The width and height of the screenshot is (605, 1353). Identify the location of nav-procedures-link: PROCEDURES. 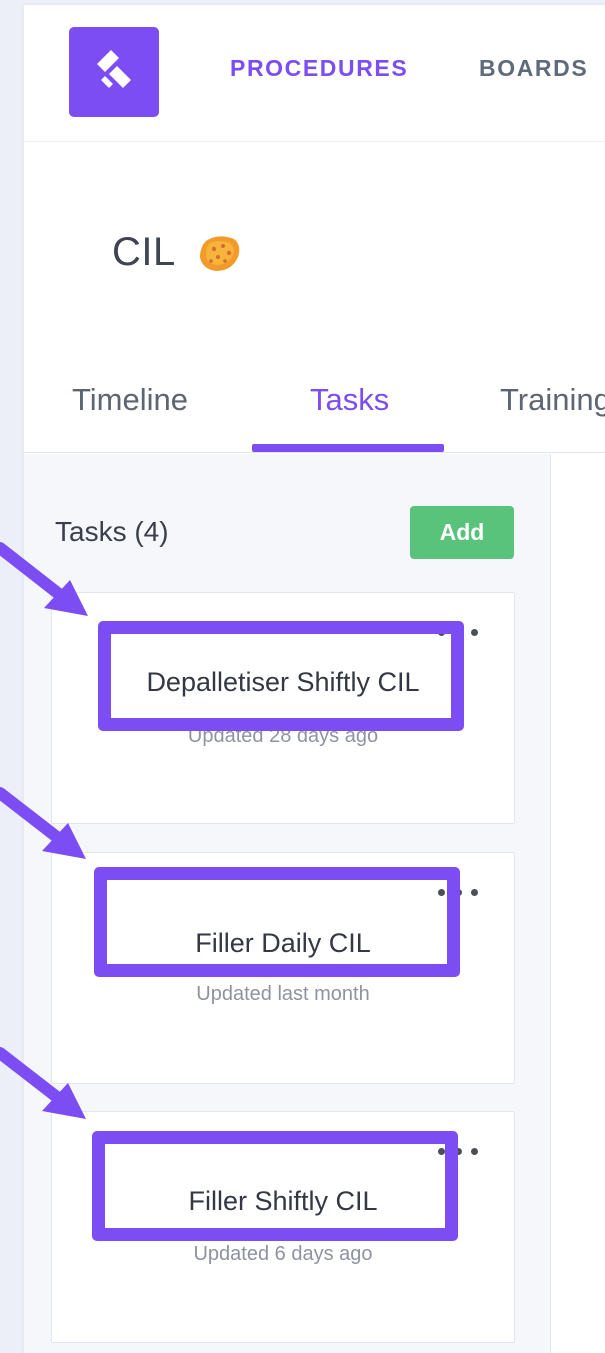
(319, 68).